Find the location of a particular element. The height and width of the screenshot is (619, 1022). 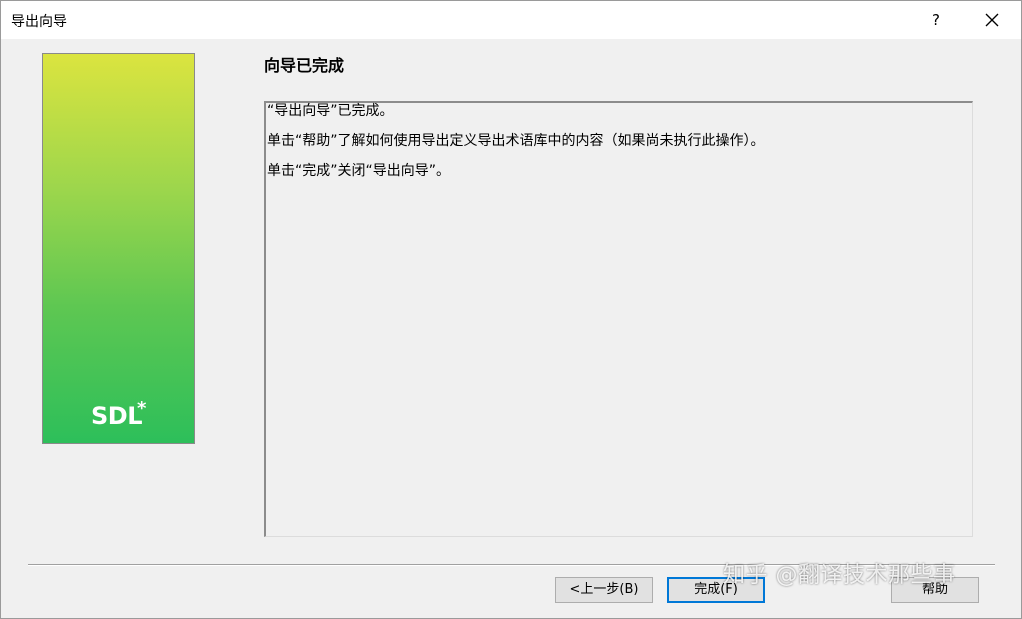

wizard-banner-image: SDL * is located at coordinates (118, 248).